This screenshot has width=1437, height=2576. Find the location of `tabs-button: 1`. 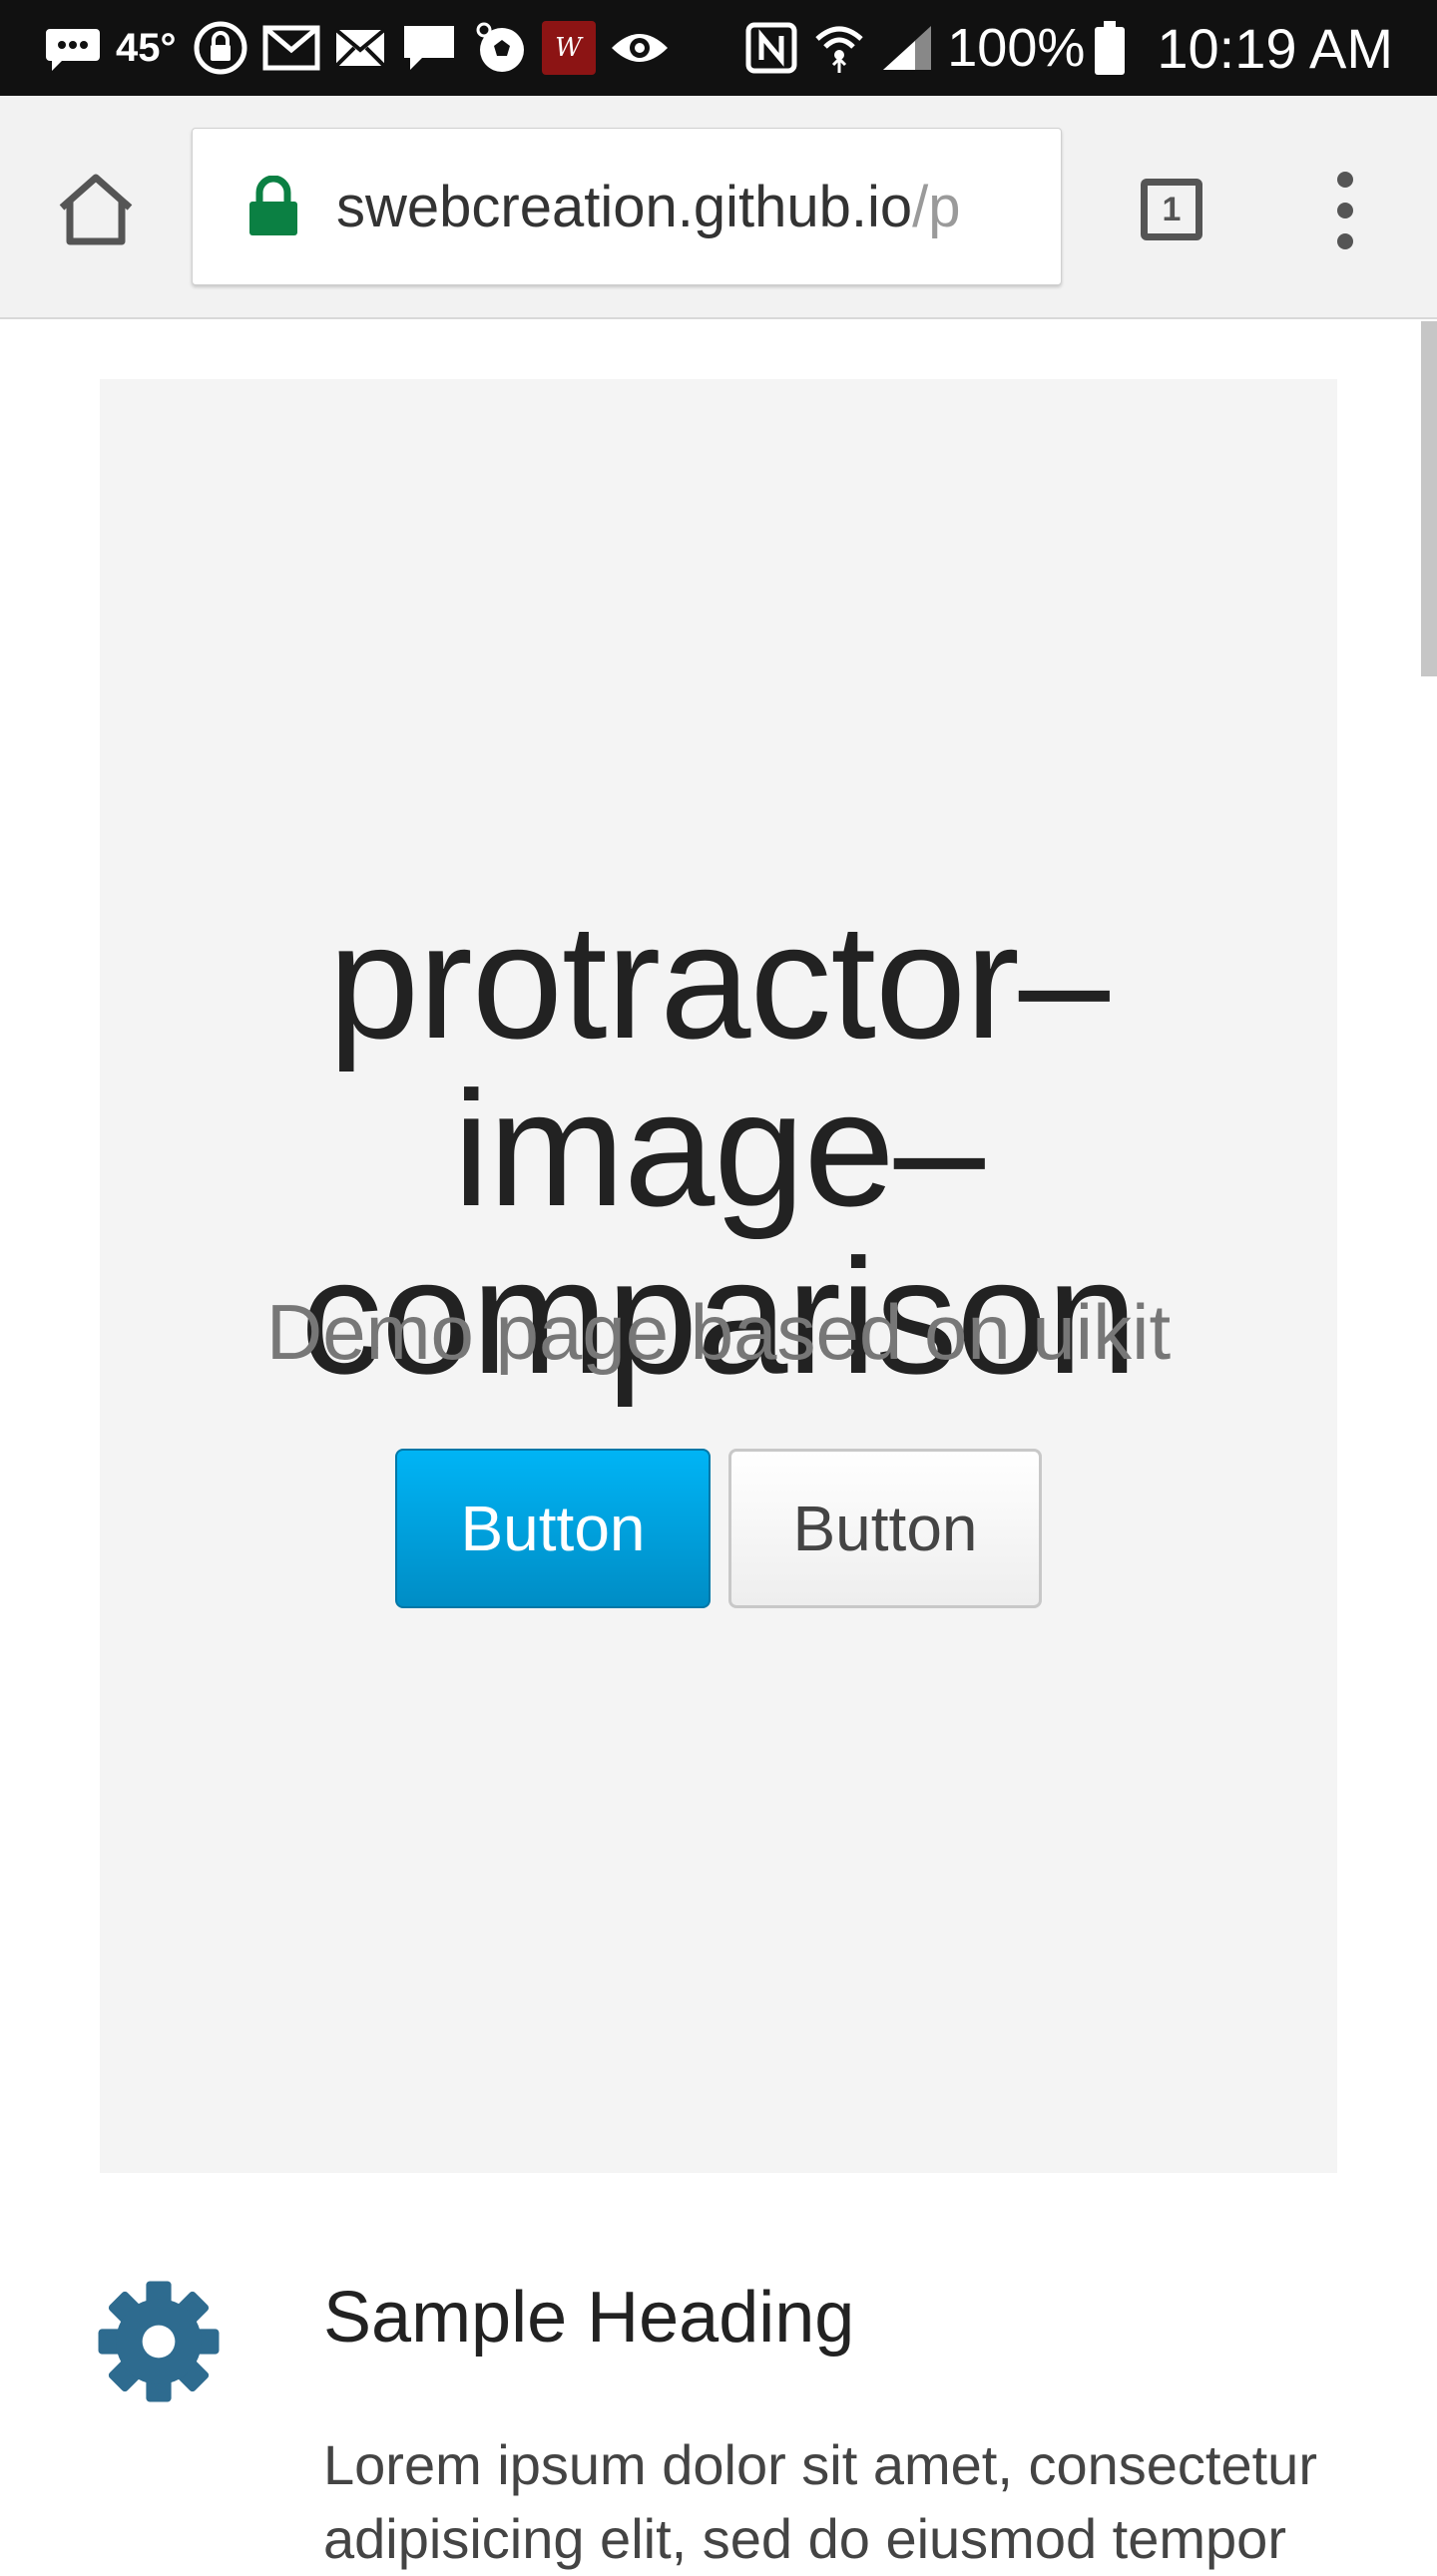

tabs-button: 1 is located at coordinates (1171, 209).